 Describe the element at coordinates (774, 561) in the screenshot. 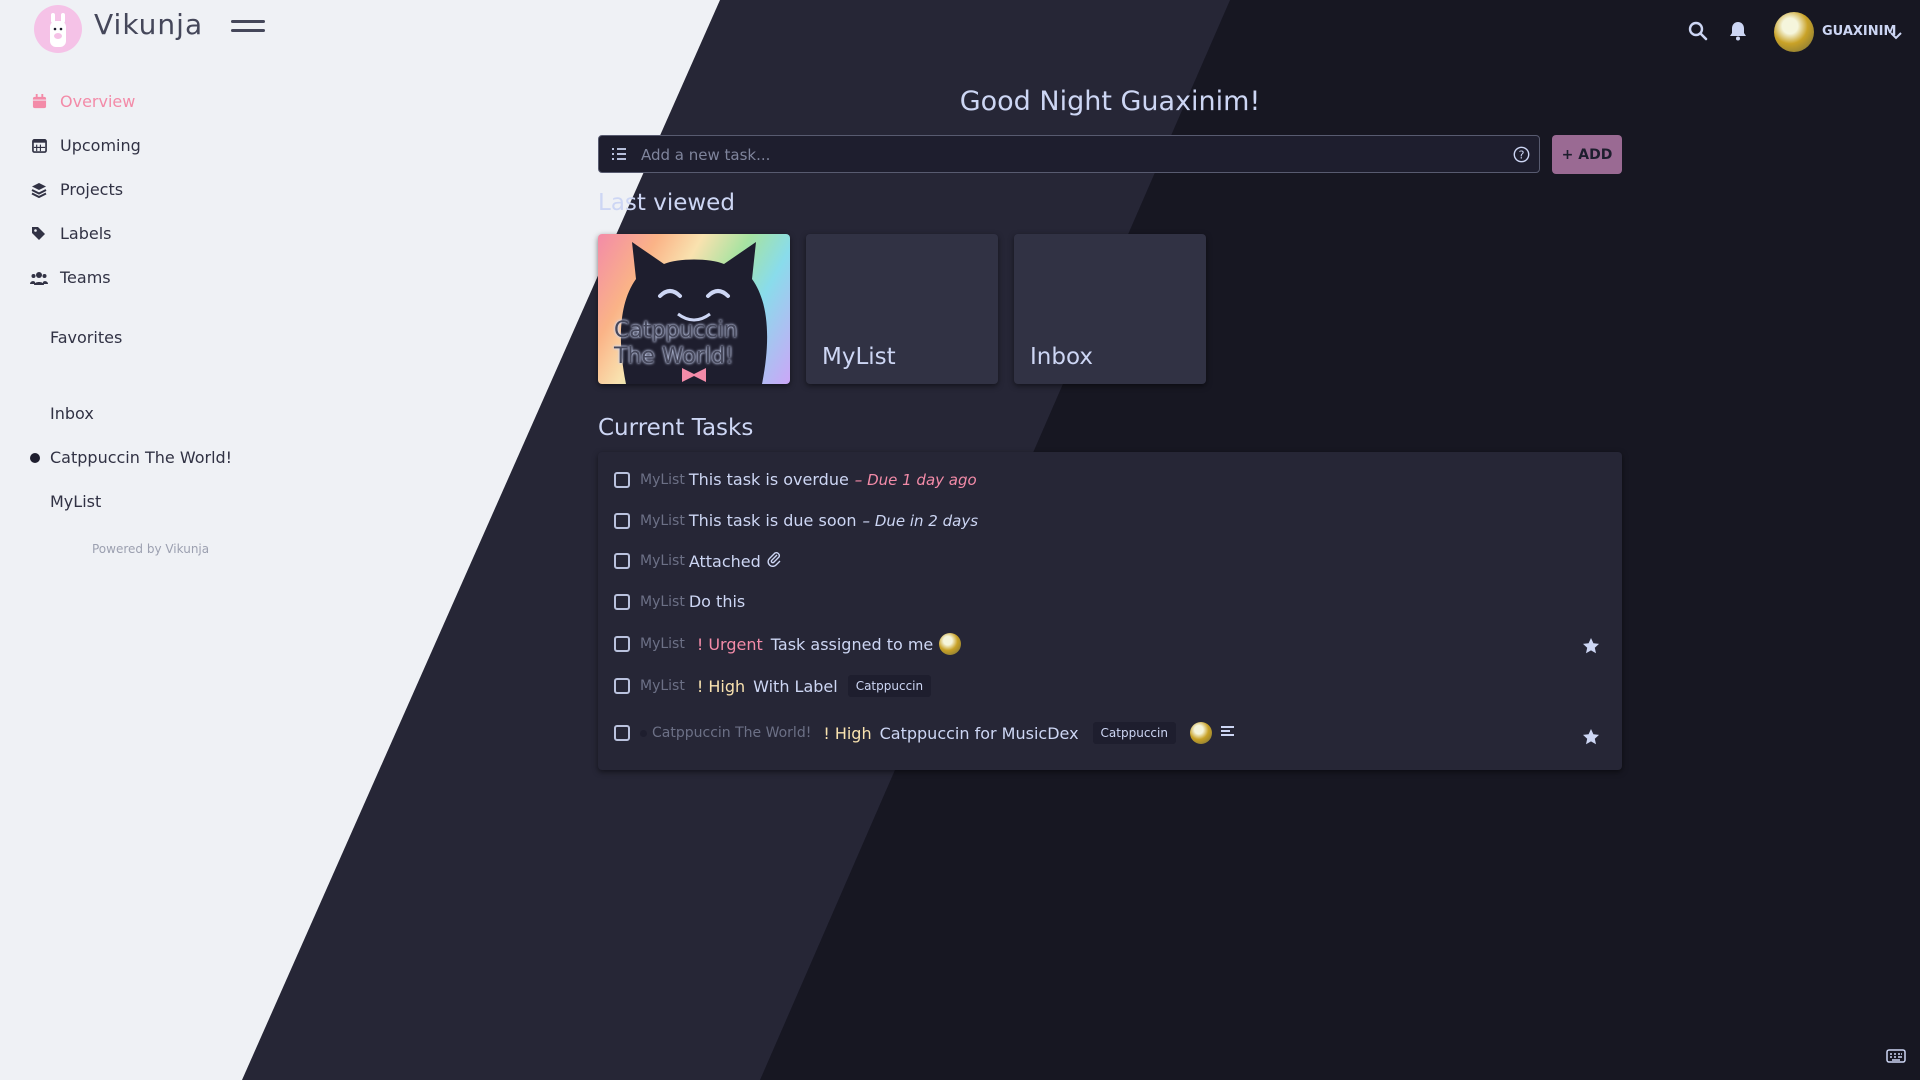

I see `paperclip-icon` at that location.